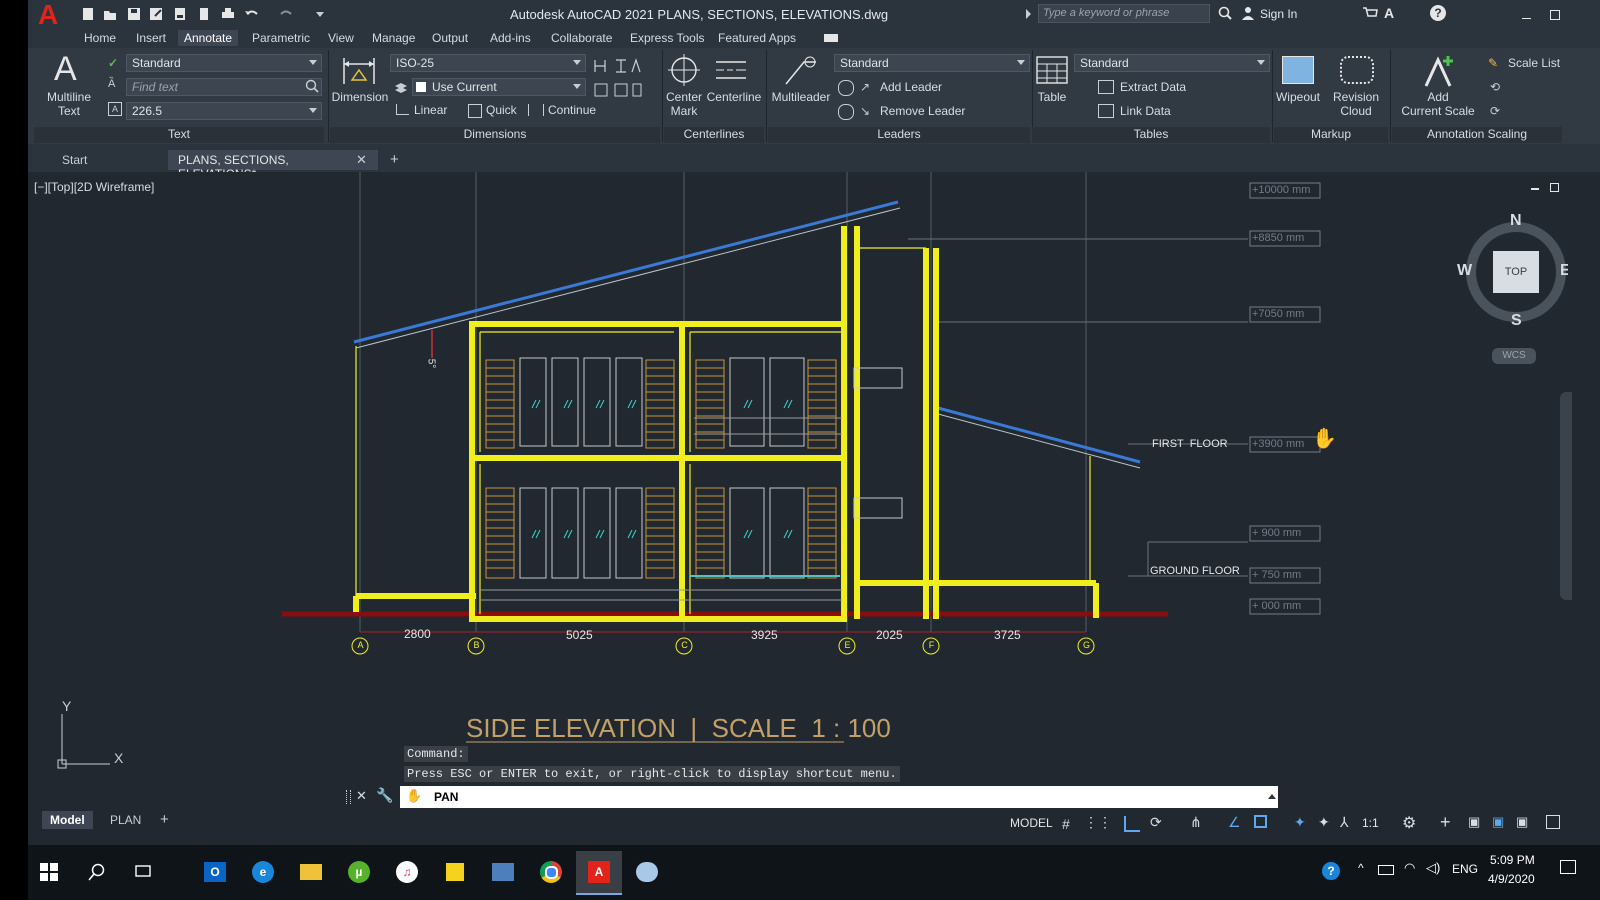 The width and height of the screenshot is (1600, 900). Describe the element at coordinates (361, 160) in the screenshot. I see `close-tab-icon: ✕` at that location.